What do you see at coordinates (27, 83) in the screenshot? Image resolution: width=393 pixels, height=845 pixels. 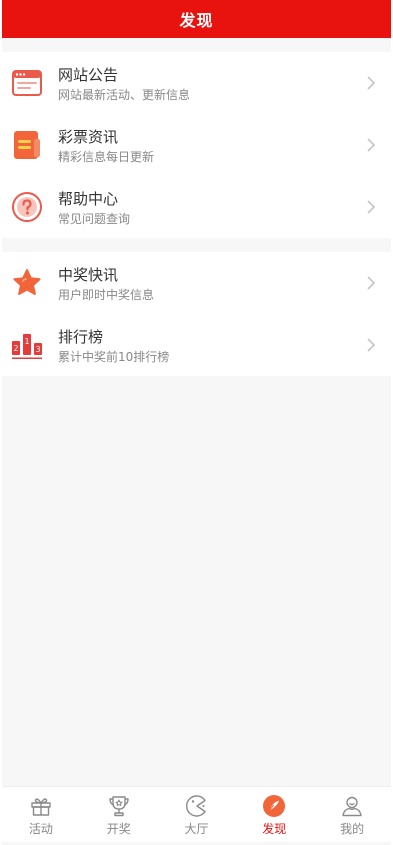 I see `announcement-icon` at bounding box center [27, 83].